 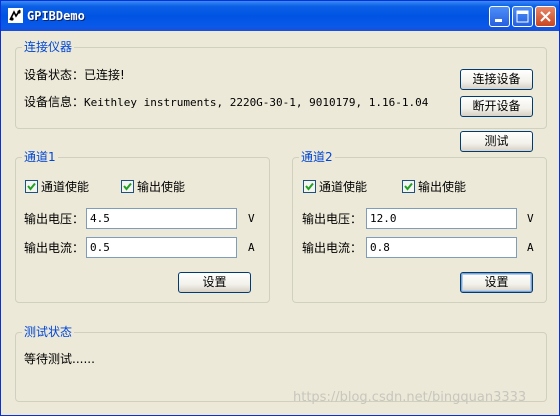 What do you see at coordinates (496, 141) in the screenshot?
I see `test-button: 测试` at bounding box center [496, 141].